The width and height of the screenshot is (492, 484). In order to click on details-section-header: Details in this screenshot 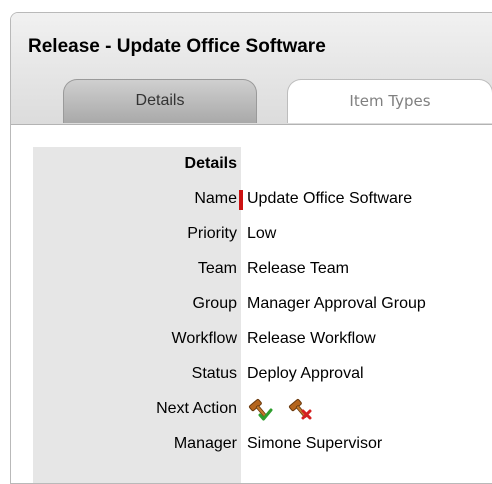, I will do `click(251, 164)`.